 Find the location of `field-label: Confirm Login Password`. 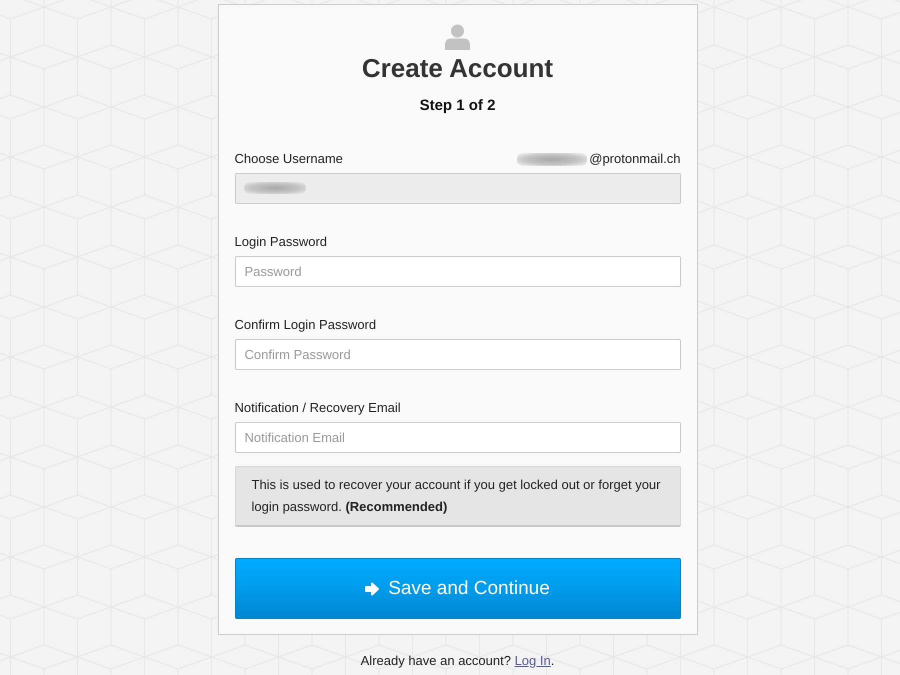

field-label: Confirm Login Password is located at coordinates (305, 325).